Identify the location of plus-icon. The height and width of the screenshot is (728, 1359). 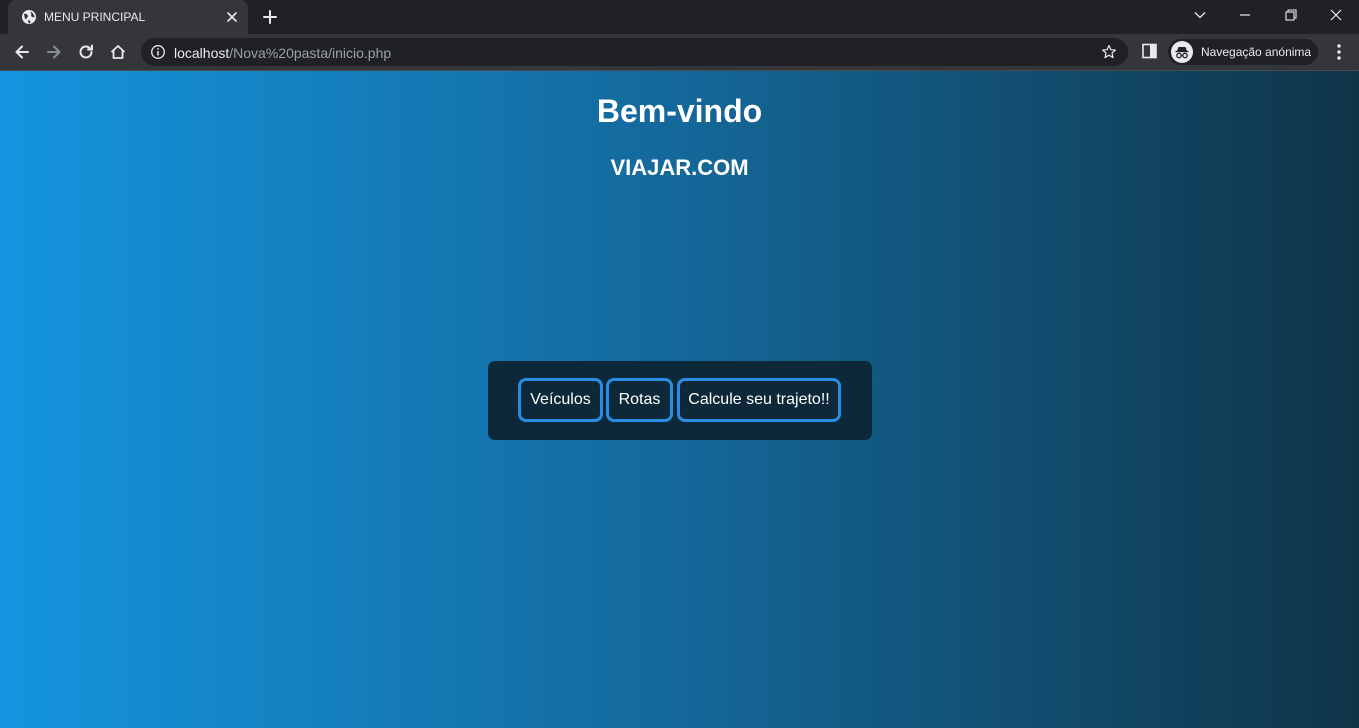
(270, 17).